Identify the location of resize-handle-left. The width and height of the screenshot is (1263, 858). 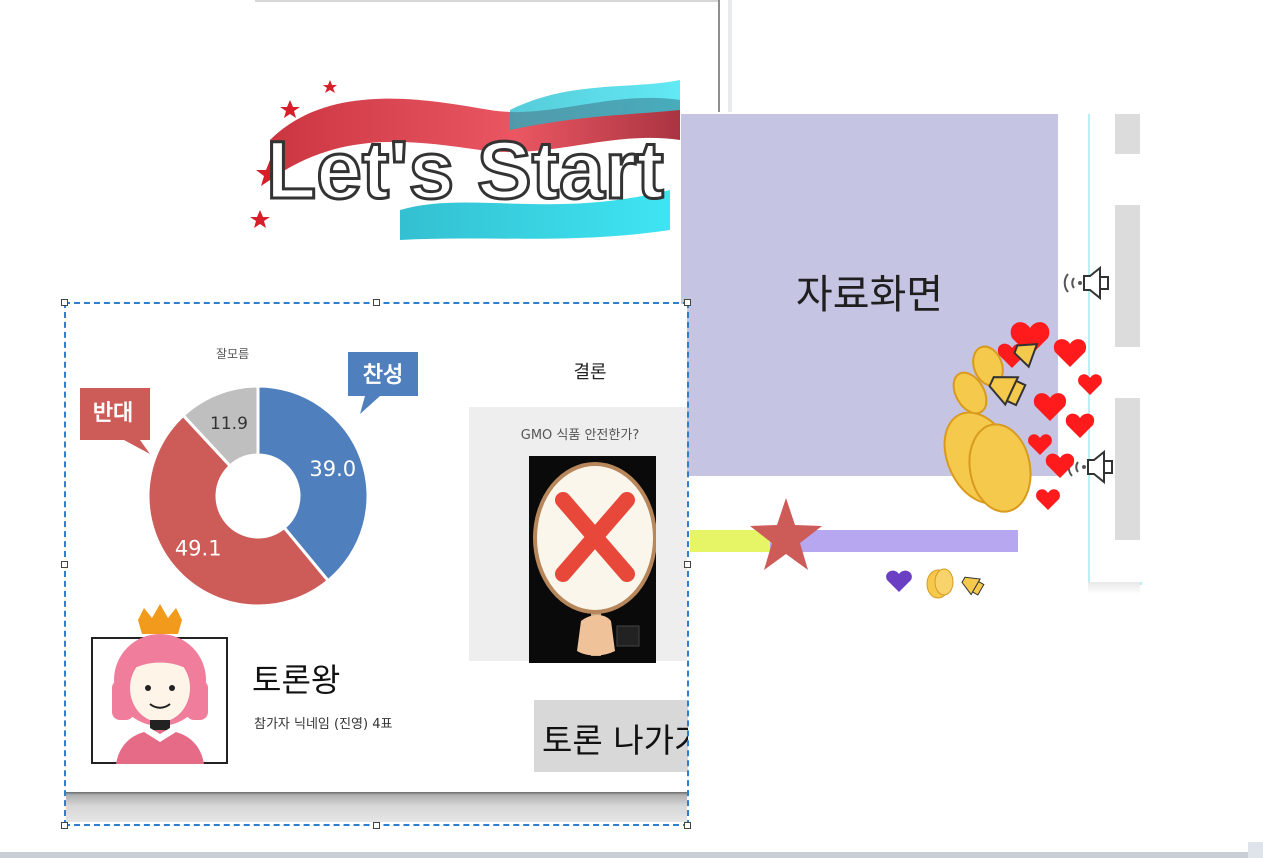
(64, 564).